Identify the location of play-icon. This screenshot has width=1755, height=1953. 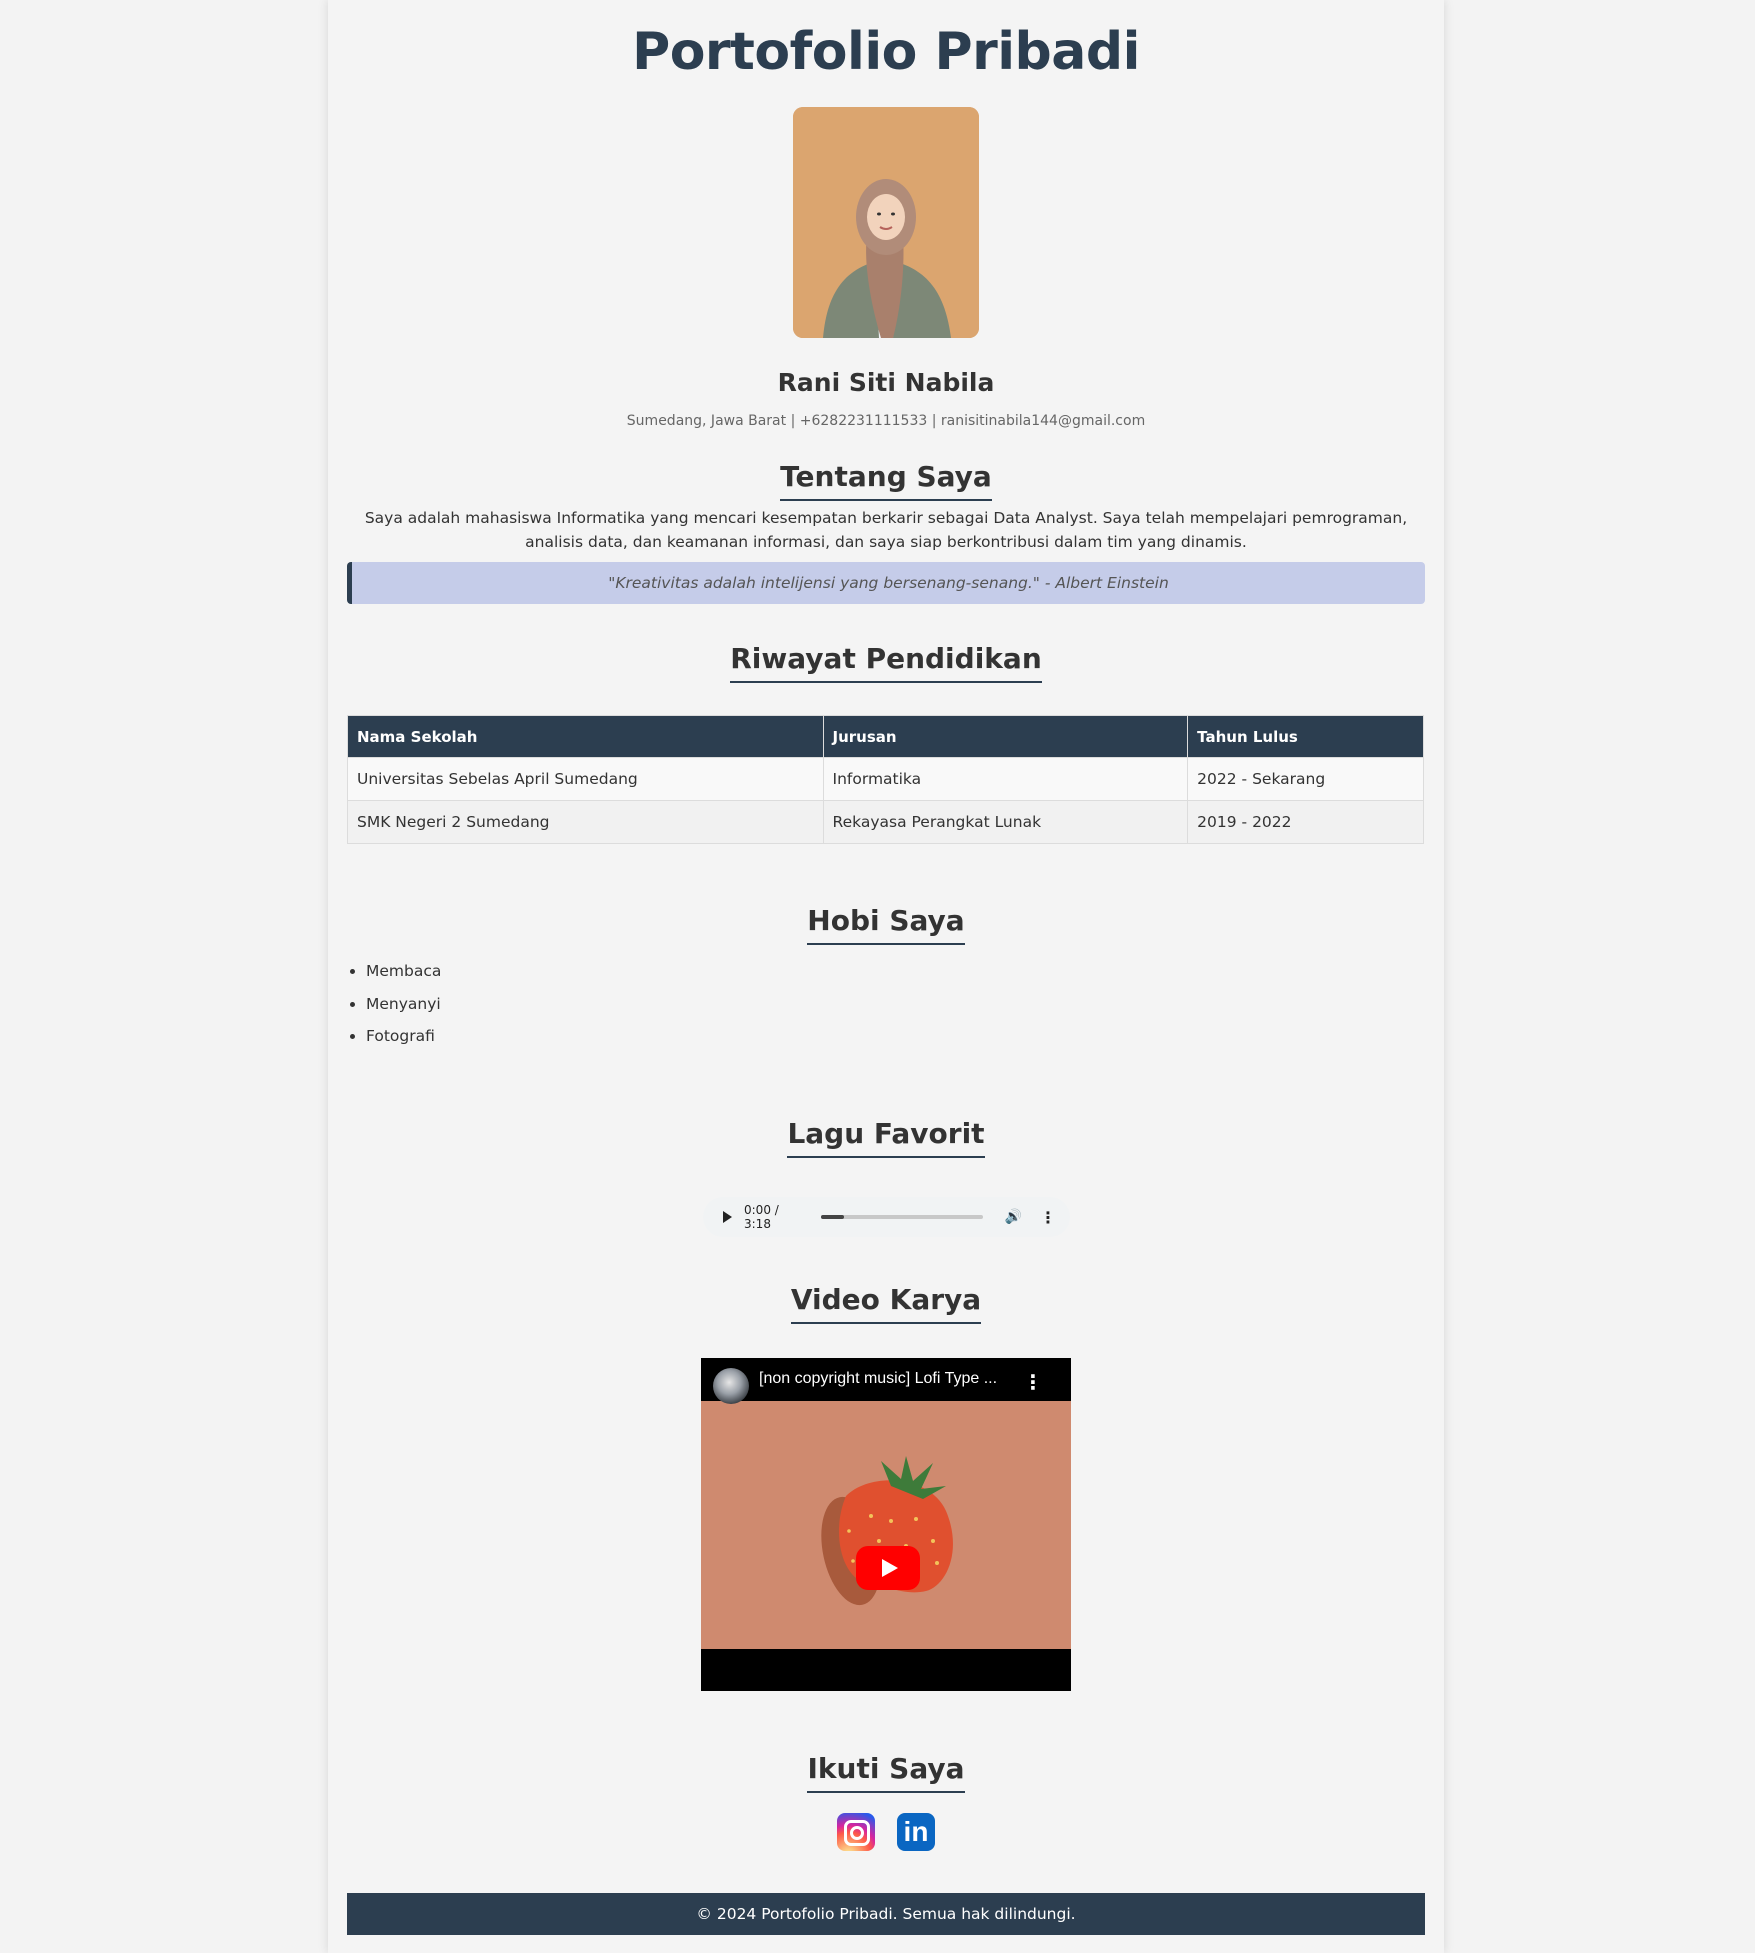
(727, 1217).